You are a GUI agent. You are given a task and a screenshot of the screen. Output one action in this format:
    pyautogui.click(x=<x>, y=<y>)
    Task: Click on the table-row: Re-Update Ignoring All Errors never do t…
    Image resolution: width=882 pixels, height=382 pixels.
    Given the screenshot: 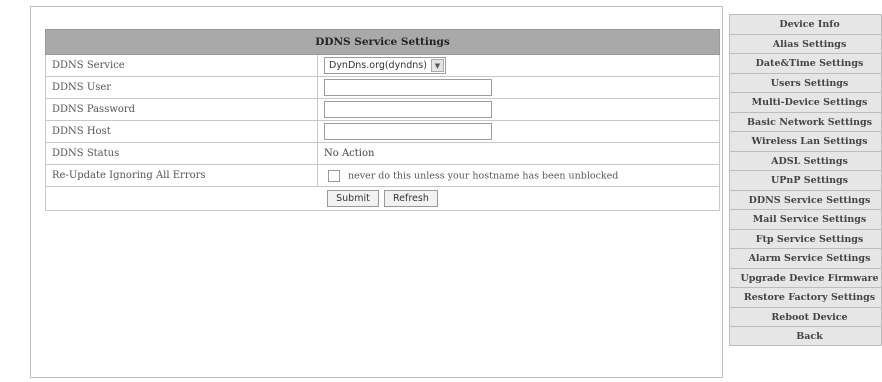 What is the action you would take?
    pyautogui.click(x=382, y=175)
    